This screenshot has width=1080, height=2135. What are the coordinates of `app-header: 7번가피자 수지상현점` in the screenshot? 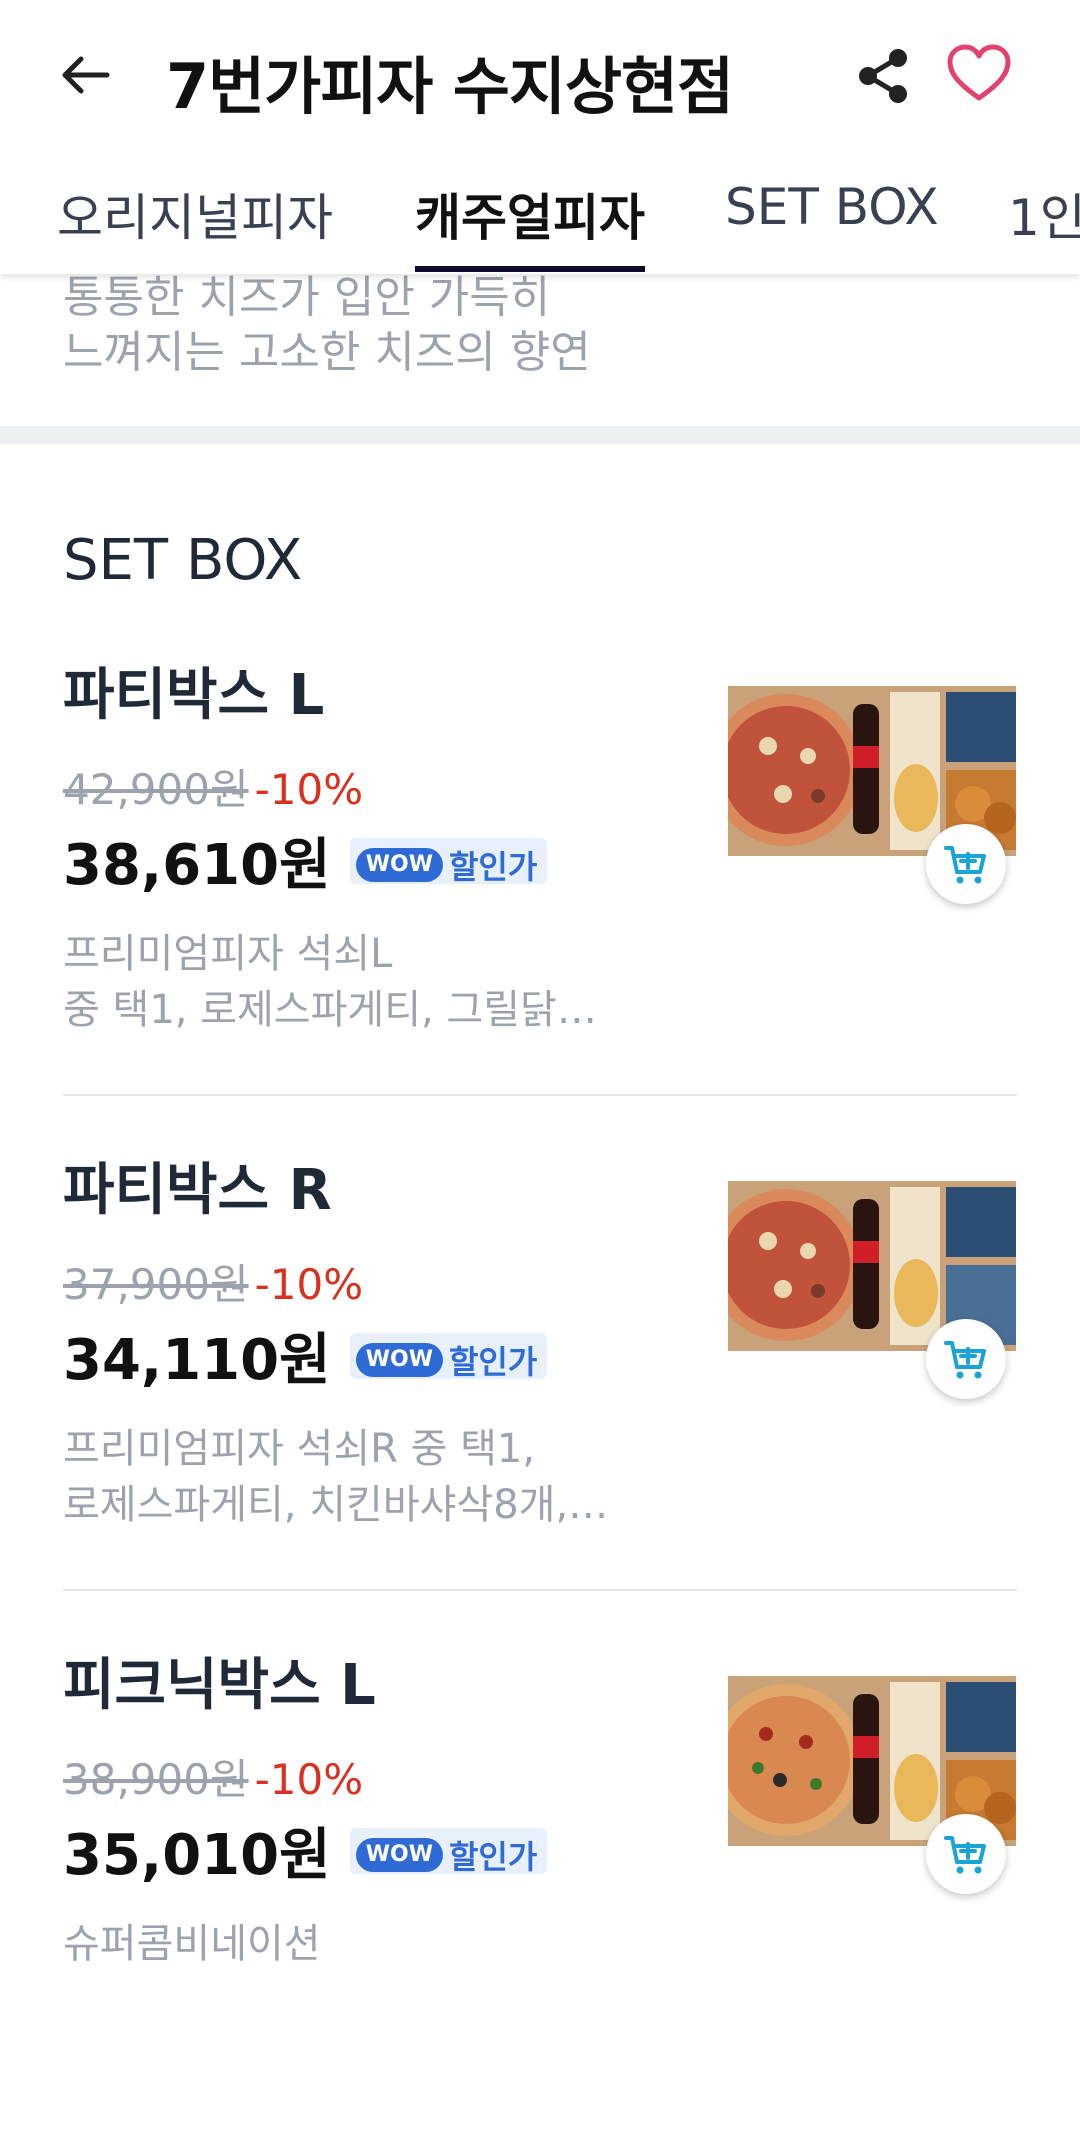 It's located at (540, 75).